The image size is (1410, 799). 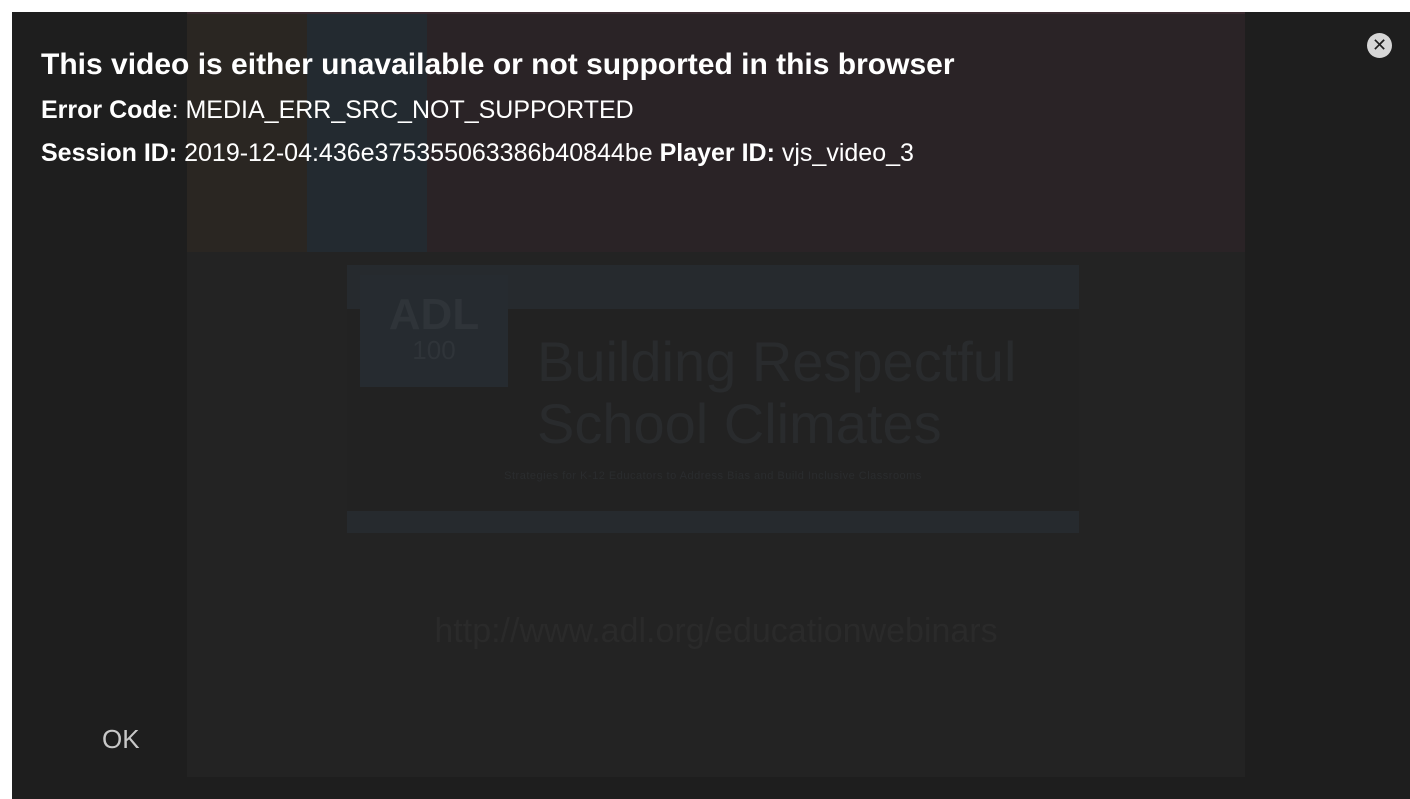 What do you see at coordinates (713, 522) in the screenshot?
I see `poster-card-footer` at bounding box center [713, 522].